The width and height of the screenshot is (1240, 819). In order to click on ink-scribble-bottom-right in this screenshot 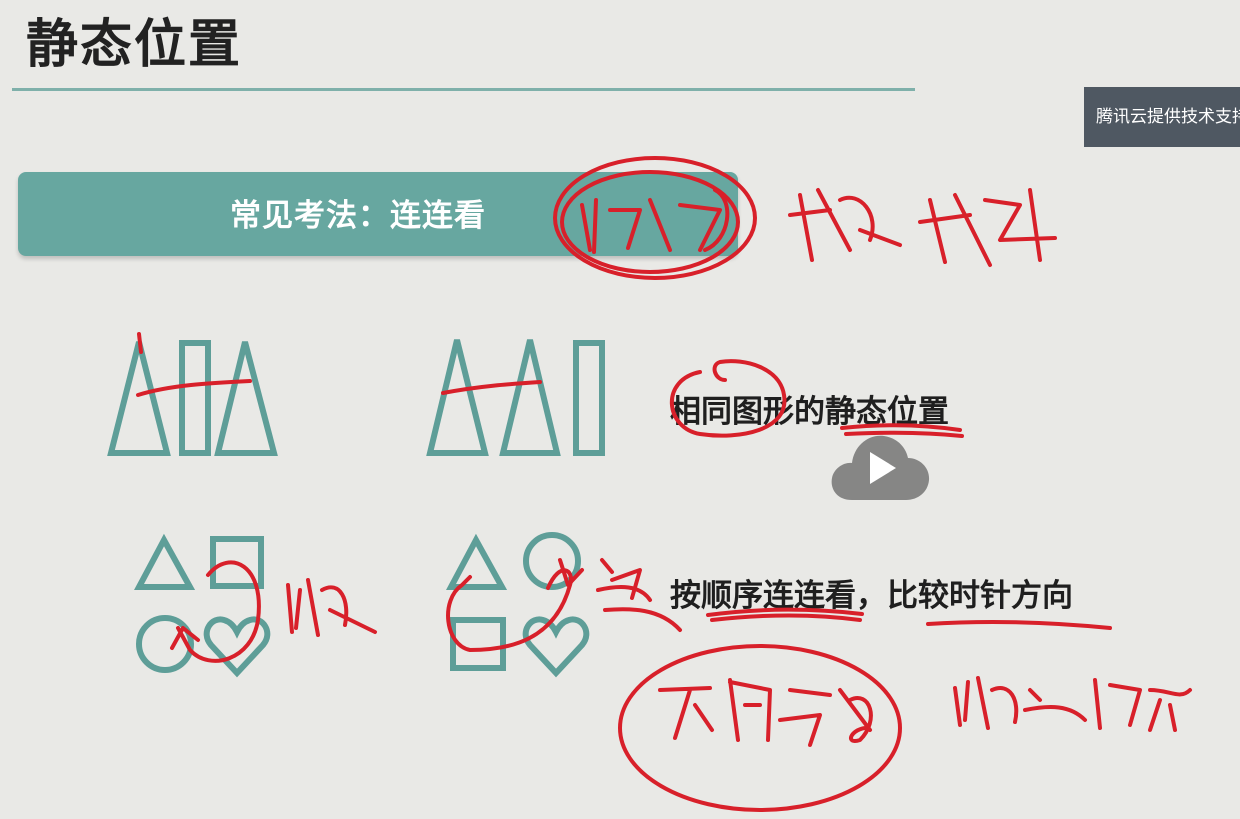, I will do `click(1072, 704)`.